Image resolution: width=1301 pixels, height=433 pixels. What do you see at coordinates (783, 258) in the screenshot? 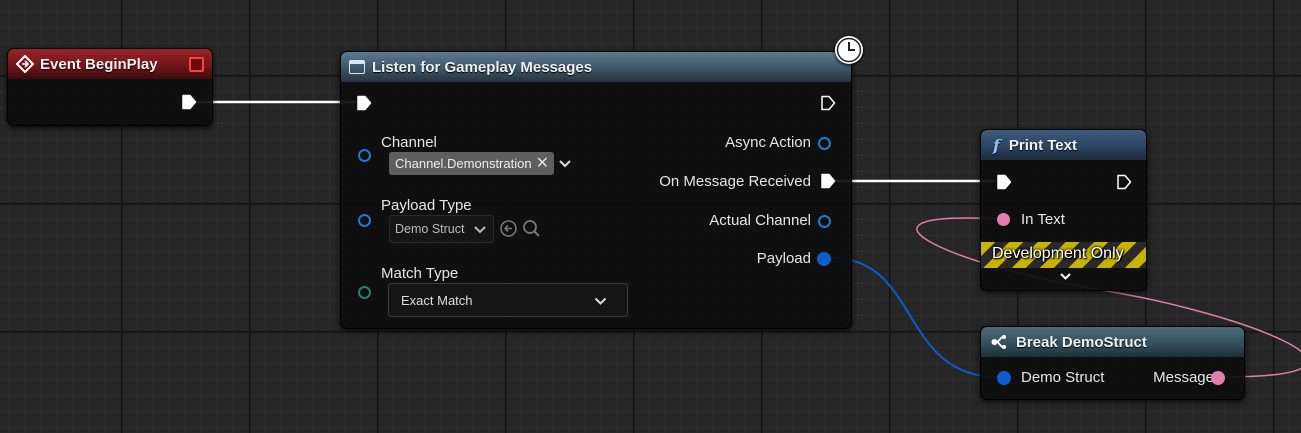
I see `payload-label: Payload` at bounding box center [783, 258].